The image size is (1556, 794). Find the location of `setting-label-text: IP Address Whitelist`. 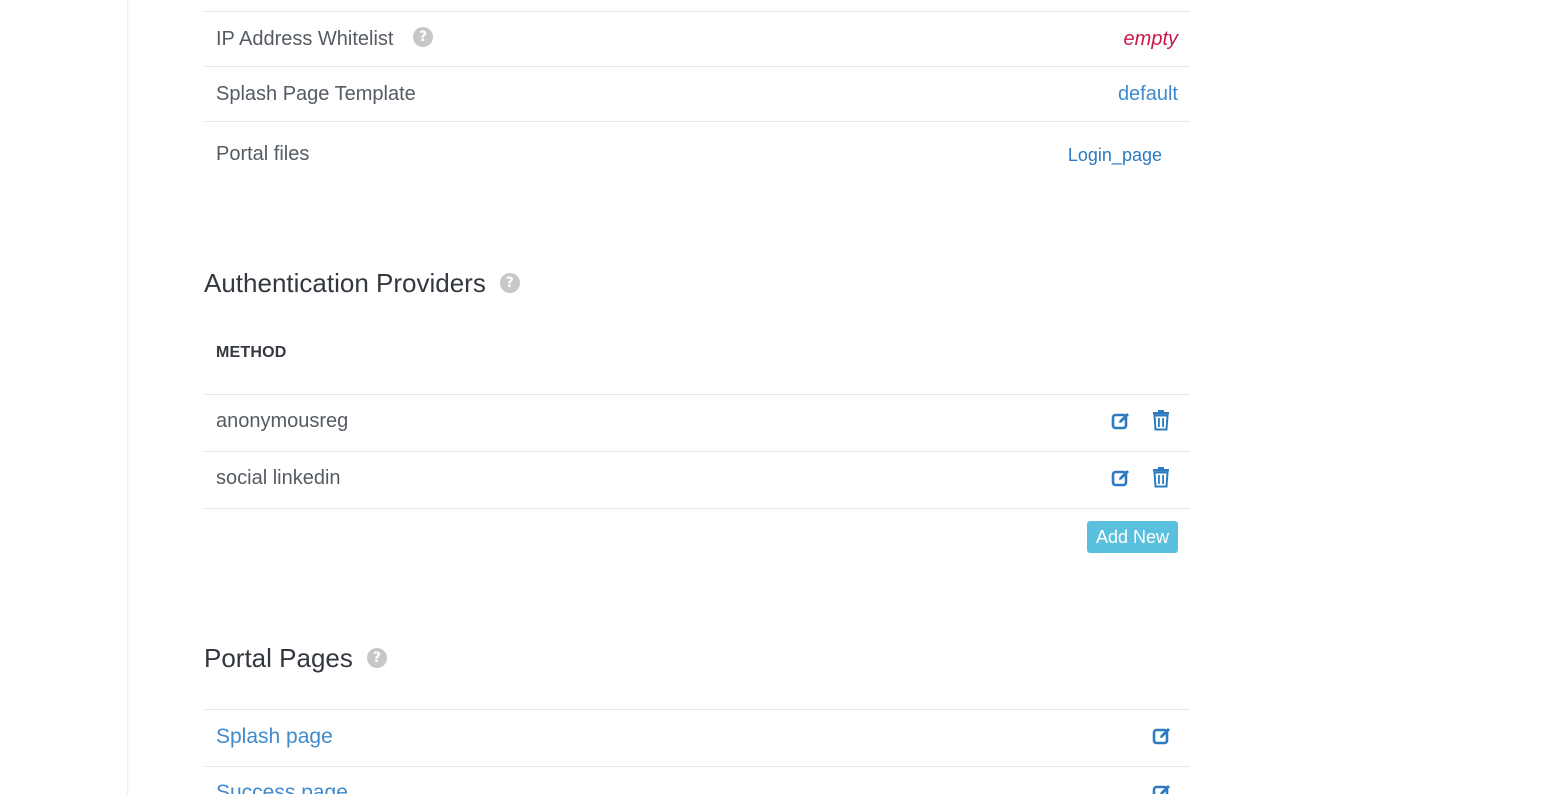

setting-label-text: IP Address Whitelist is located at coordinates (305, 39).